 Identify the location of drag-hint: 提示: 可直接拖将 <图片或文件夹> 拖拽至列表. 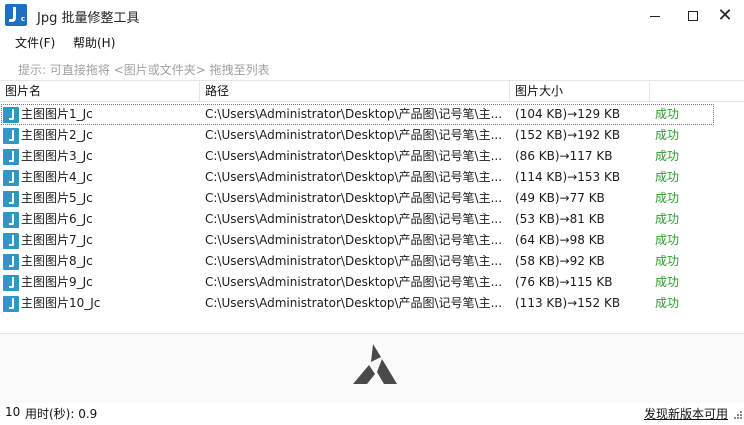
(144, 70).